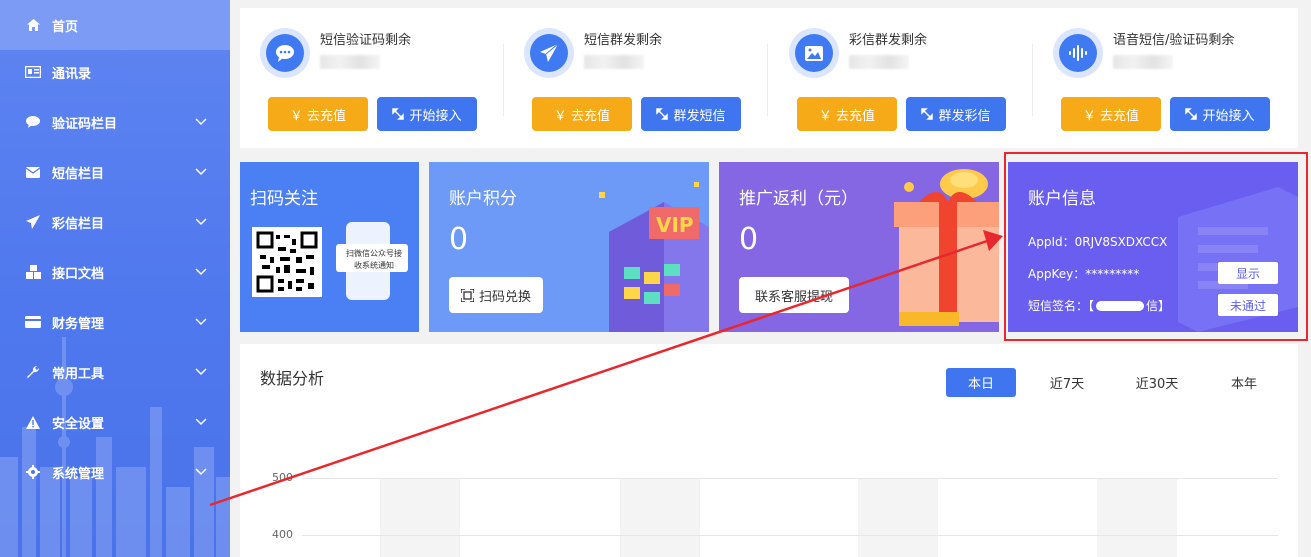  What do you see at coordinates (1165, 78) in the screenshot?
I see `stat-voice: 语音短信/验证码剩余 ￥ 去充值 开始接入` at bounding box center [1165, 78].